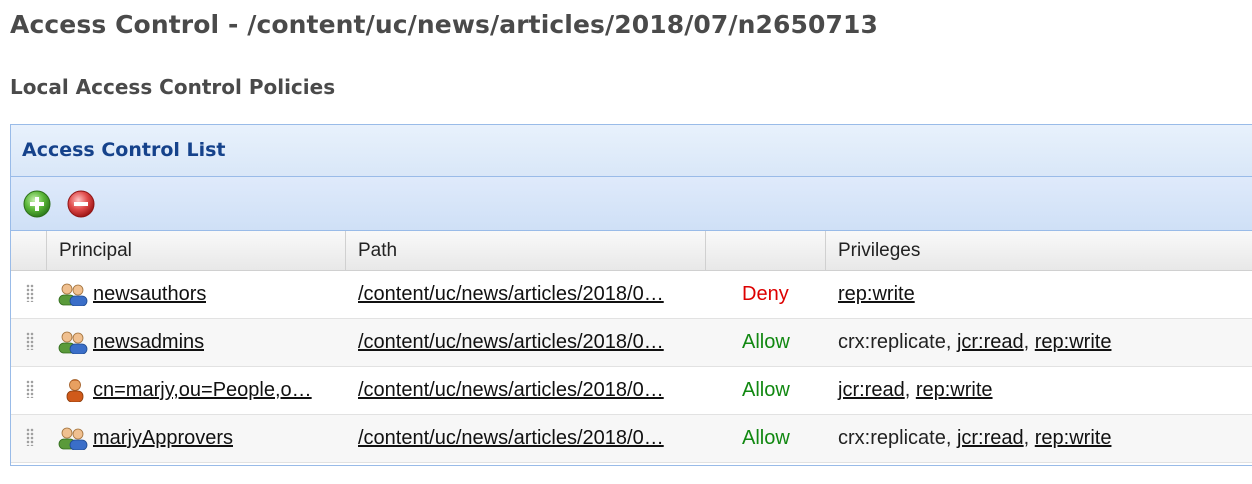  Describe the element at coordinates (29, 251) in the screenshot. I see `column-header-handle` at that location.